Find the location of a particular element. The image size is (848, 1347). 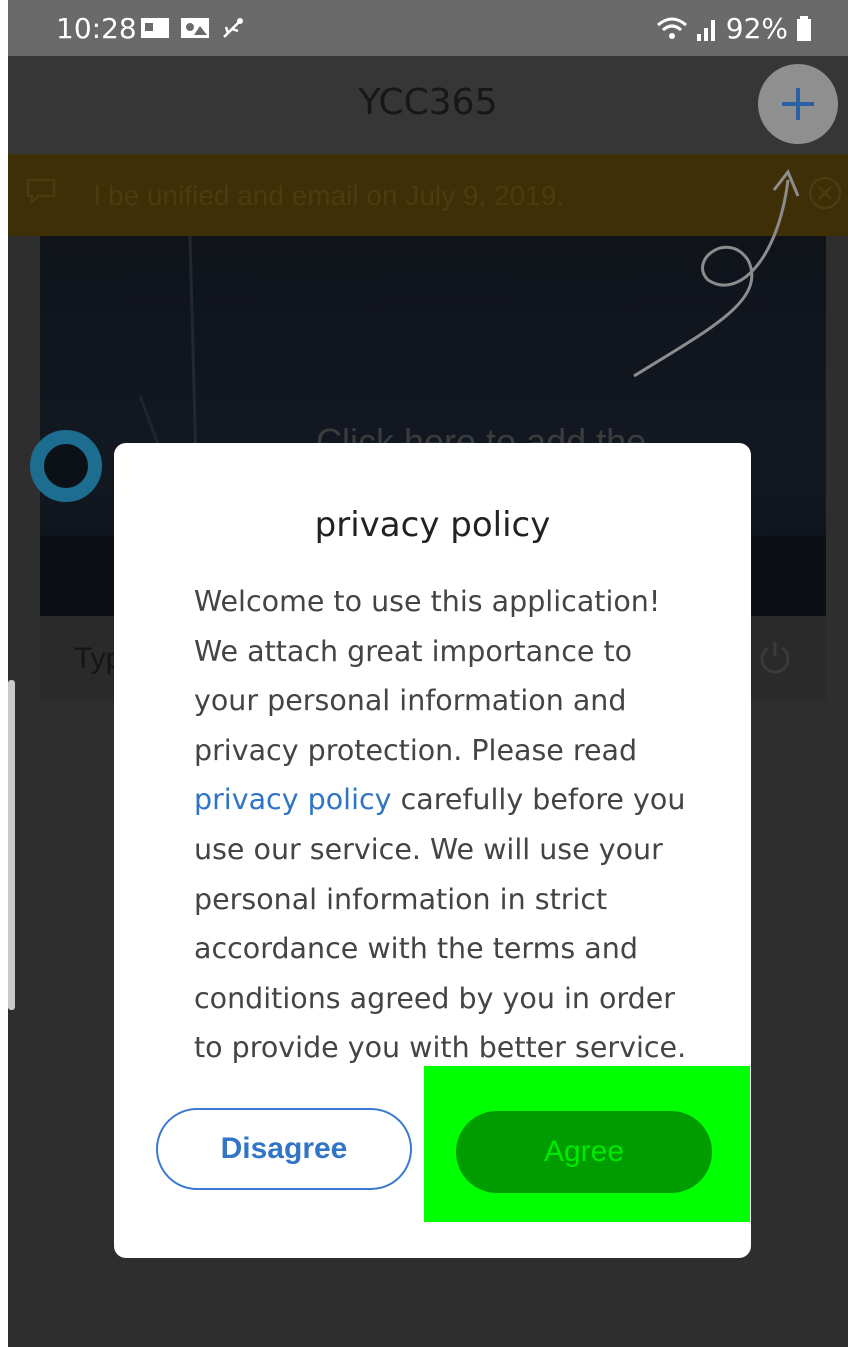

app-bar: YCC365 is located at coordinates (428, 105).